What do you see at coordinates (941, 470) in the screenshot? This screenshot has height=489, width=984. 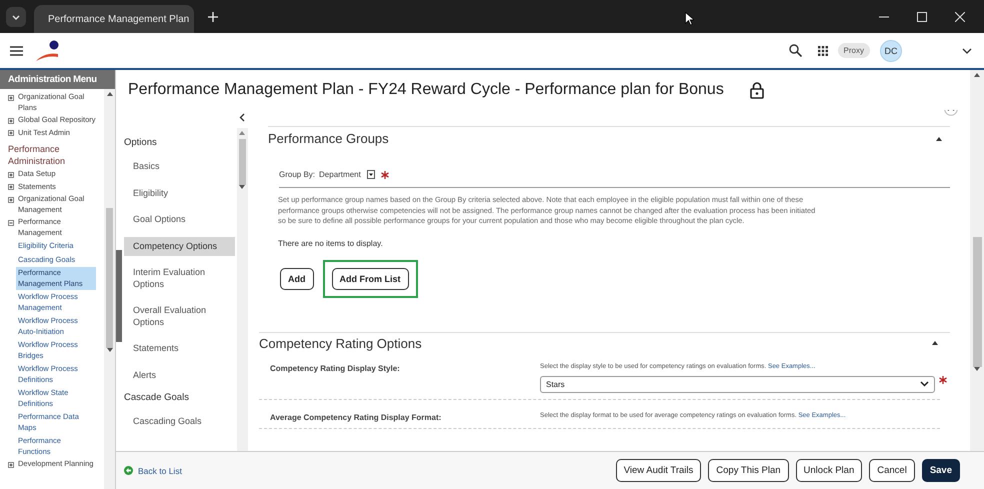 I see `footer-button: Save` at bounding box center [941, 470].